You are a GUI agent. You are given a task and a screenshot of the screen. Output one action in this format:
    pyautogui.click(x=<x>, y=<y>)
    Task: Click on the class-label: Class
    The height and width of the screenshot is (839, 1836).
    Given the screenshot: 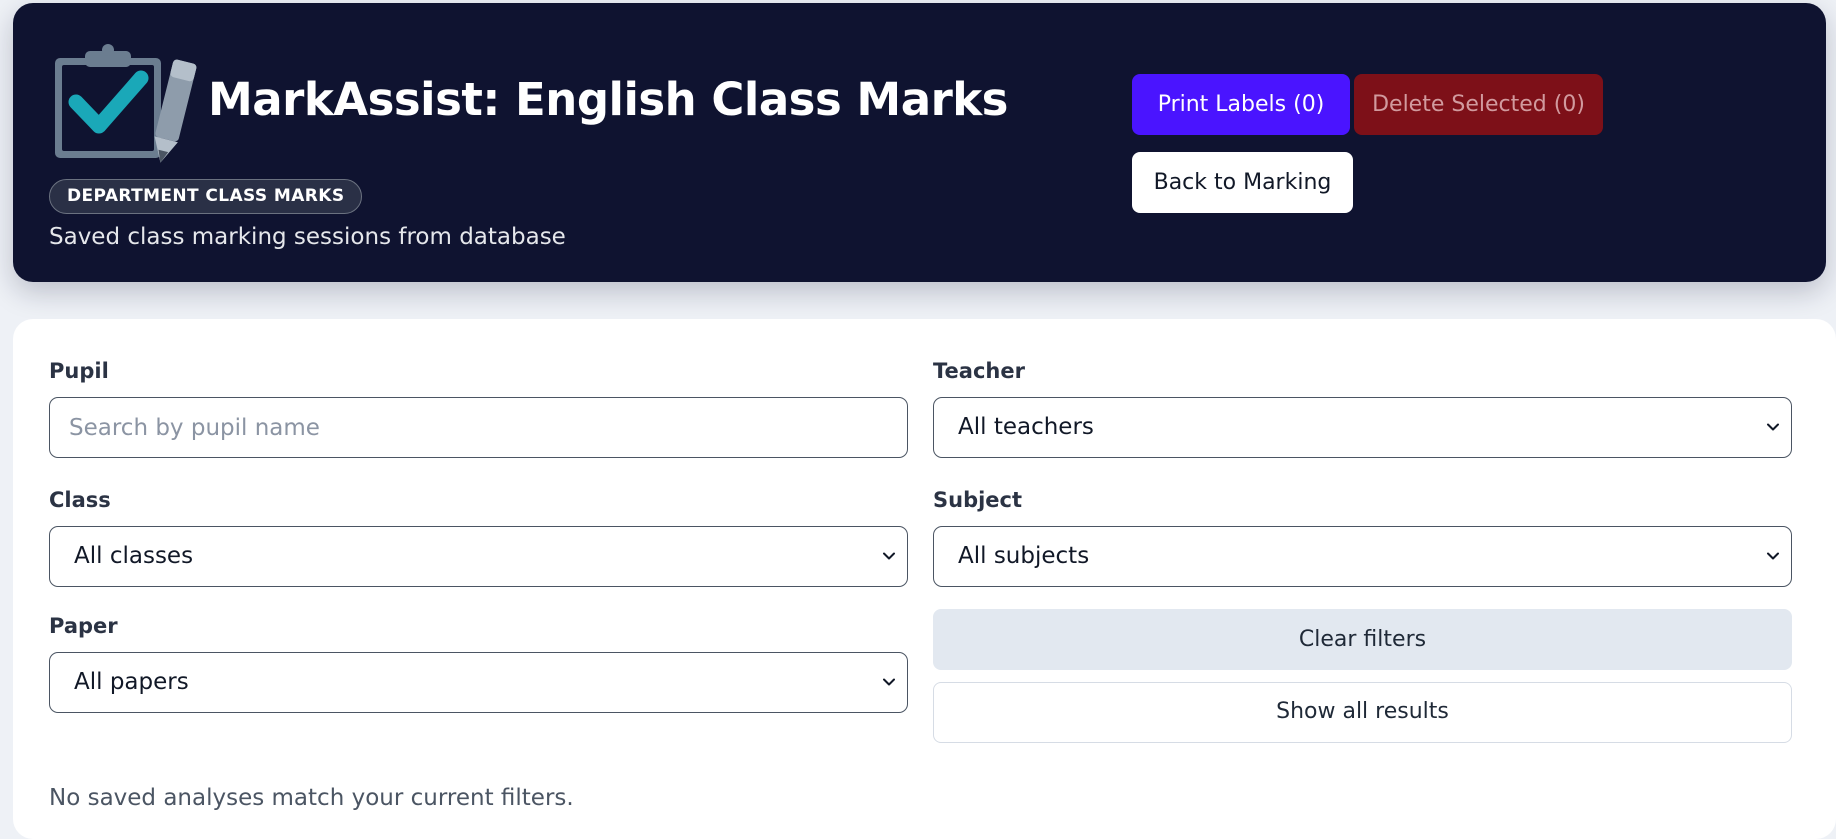 What is the action you would take?
    pyautogui.click(x=80, y=500)
    